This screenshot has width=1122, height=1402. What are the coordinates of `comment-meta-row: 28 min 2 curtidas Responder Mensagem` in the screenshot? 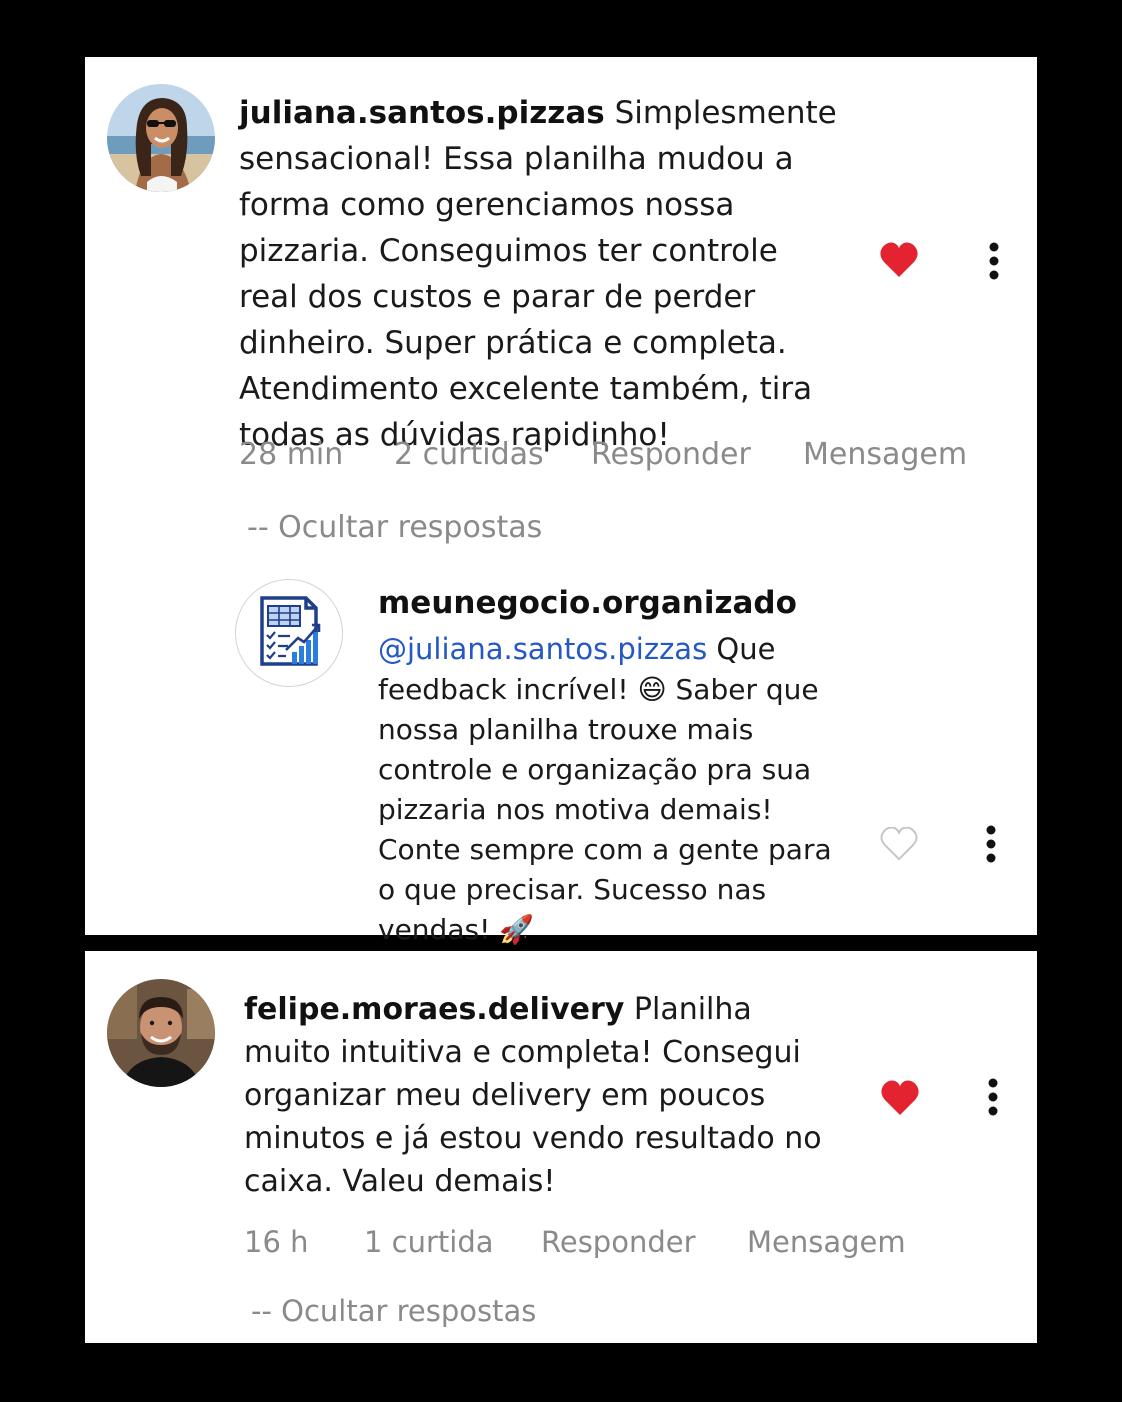 It's located at (634, 457).